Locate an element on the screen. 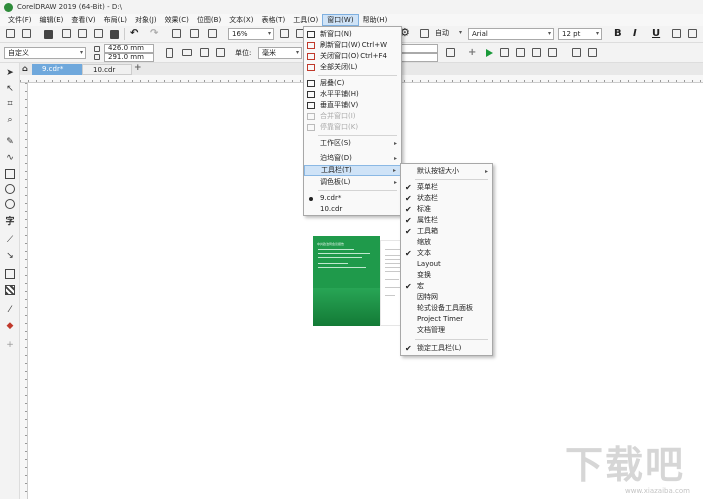 The width and height of the screenshot is (703, 499). print-icon is located at coordinates (66, 33).